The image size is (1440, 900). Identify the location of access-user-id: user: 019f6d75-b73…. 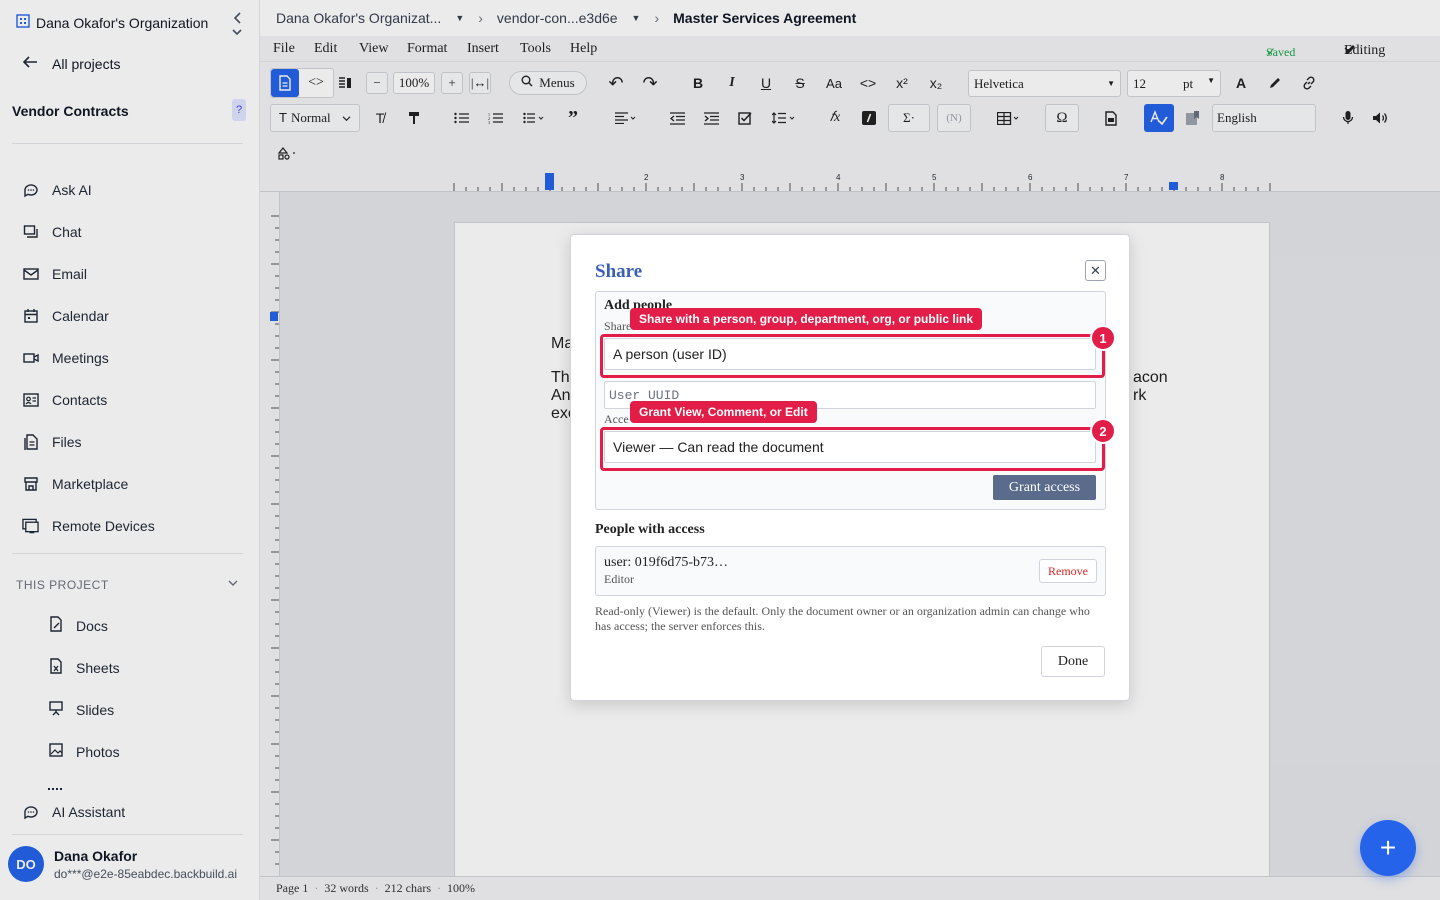
(666, 562).